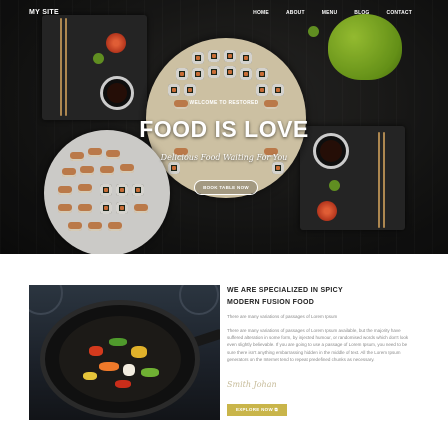 This screenshot has height=448, width=448. What do you see at coordinates (295, 13) in the screenshot?
I see `nav-link-about: ABOUT` at bounding box center [295, 13].